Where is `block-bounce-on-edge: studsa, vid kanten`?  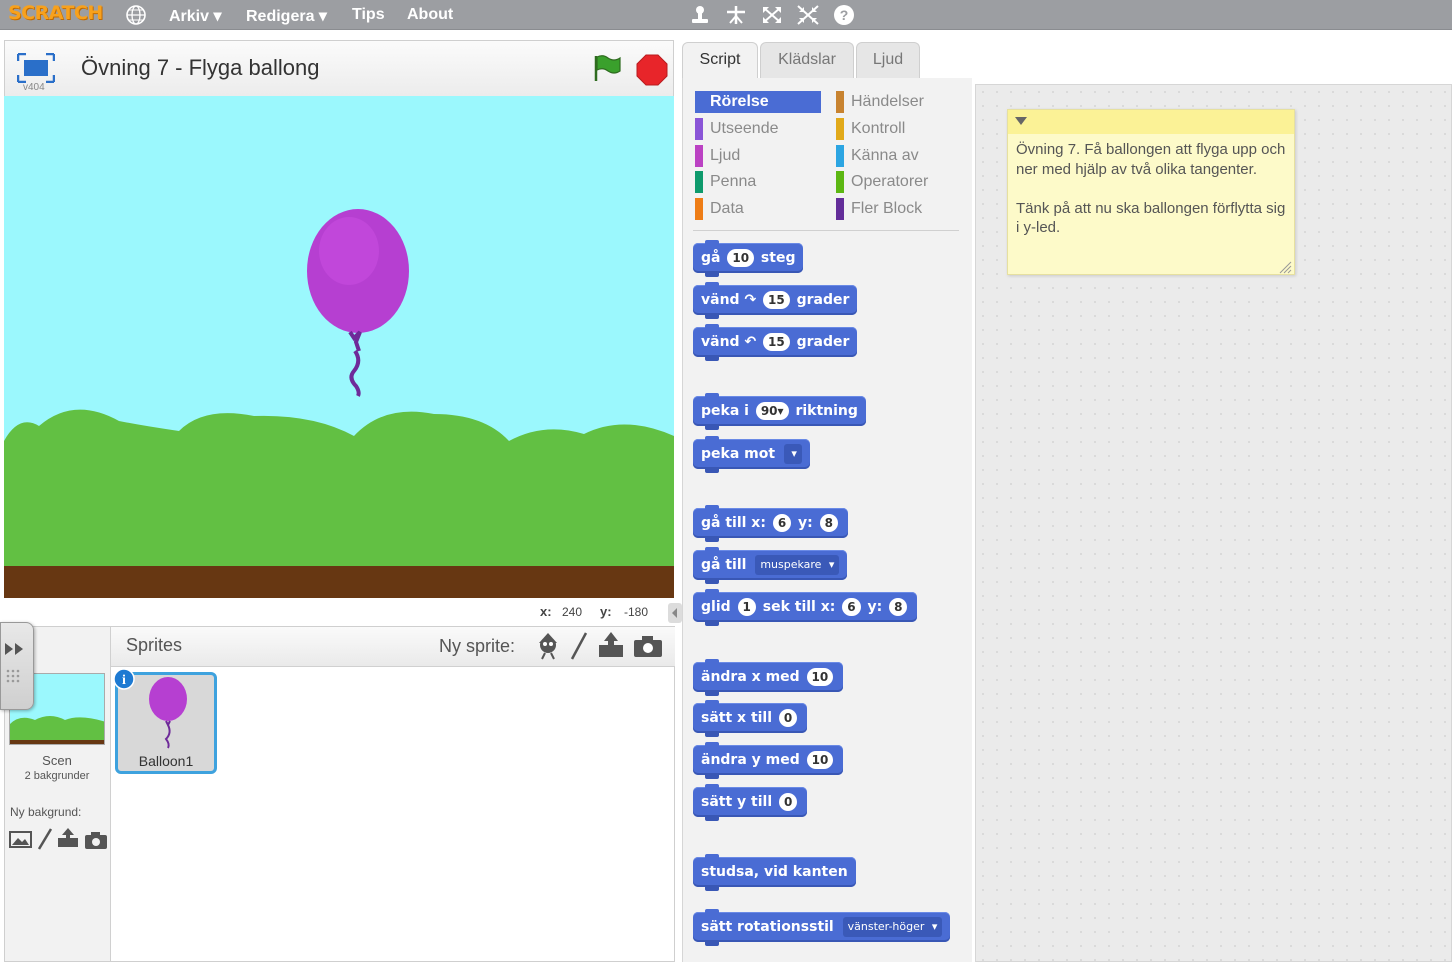 block-bounce-on-edge: studsa, vid kanten is located at coordinates (774, 872).